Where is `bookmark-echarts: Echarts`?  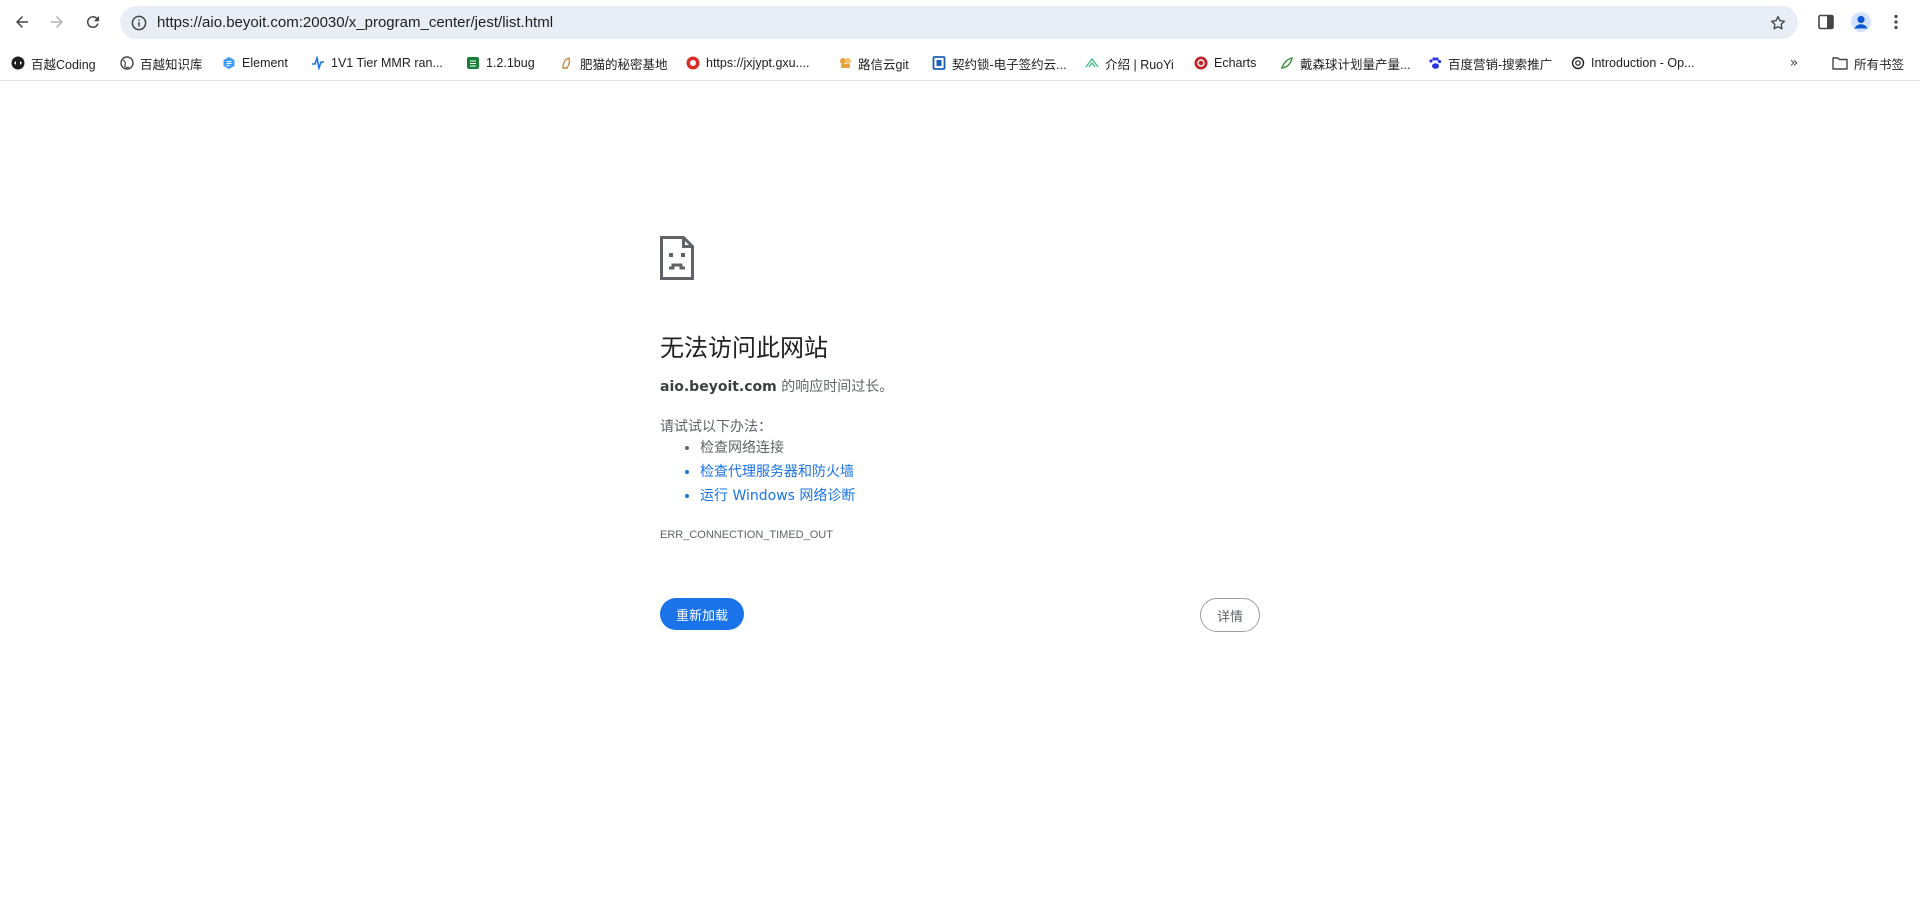
bookmark-echarts: Echarts is located at coordinates (1225, 63).